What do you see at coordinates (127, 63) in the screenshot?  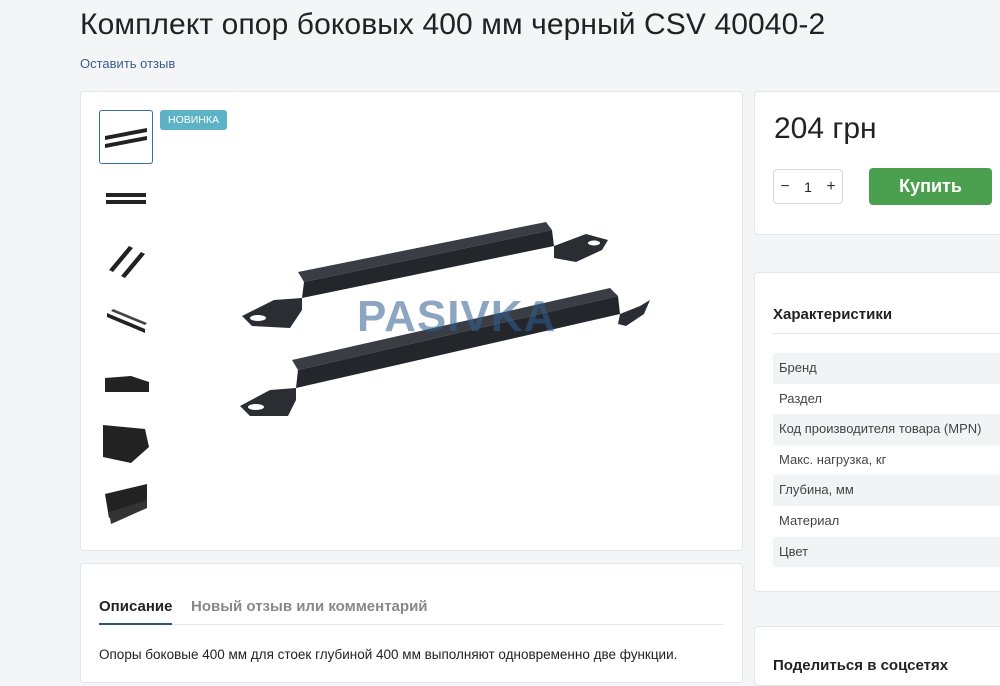 I see `leave-review-link: Оставить отзыв` at bounding box center [127, 63].